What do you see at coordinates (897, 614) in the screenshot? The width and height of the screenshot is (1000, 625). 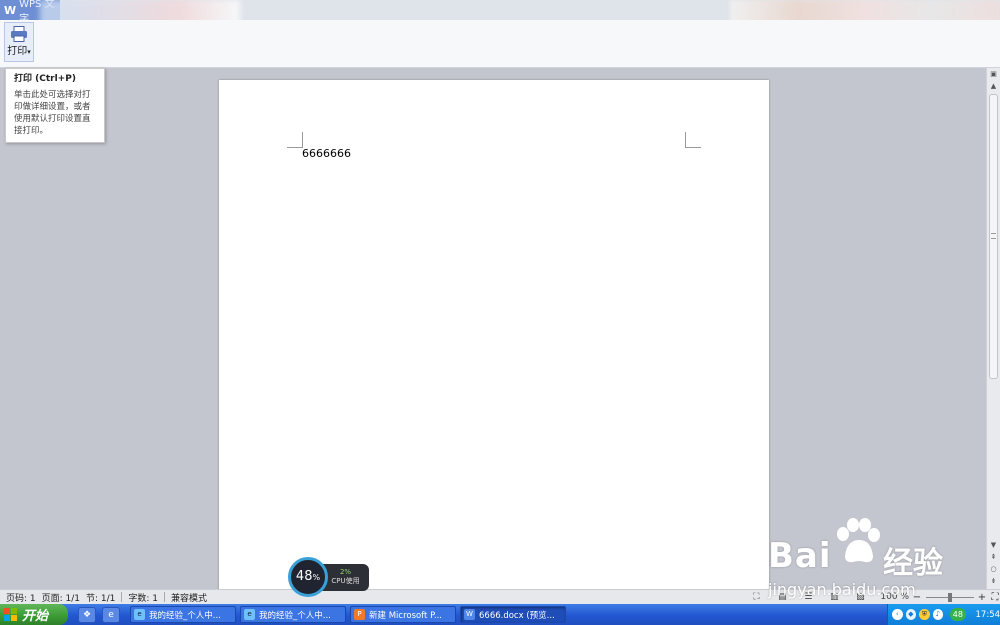 I see `back-arrow-icon: ‹` at bounding box center [897, 614].